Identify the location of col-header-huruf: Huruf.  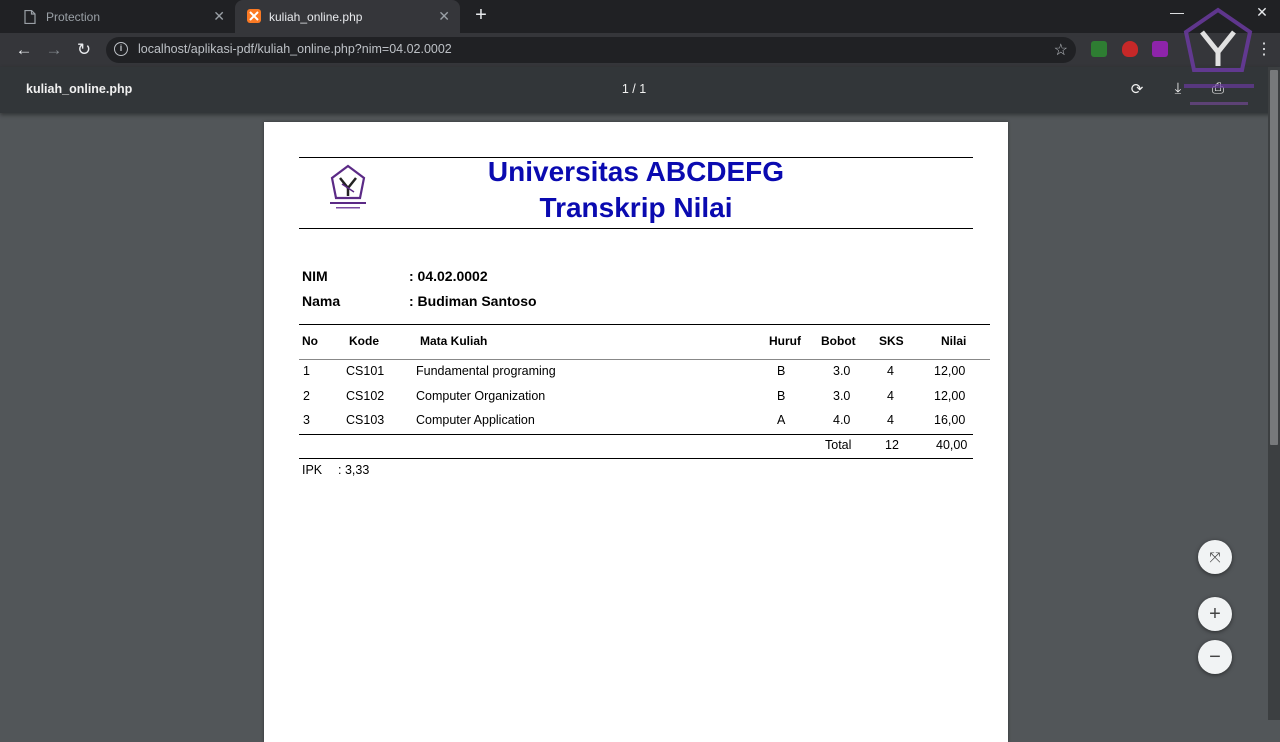
(785, 341).